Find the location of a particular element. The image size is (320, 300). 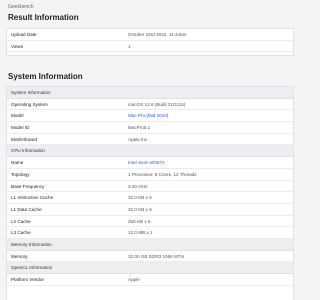

row-key: Topology is located at coordinates (20, 174).